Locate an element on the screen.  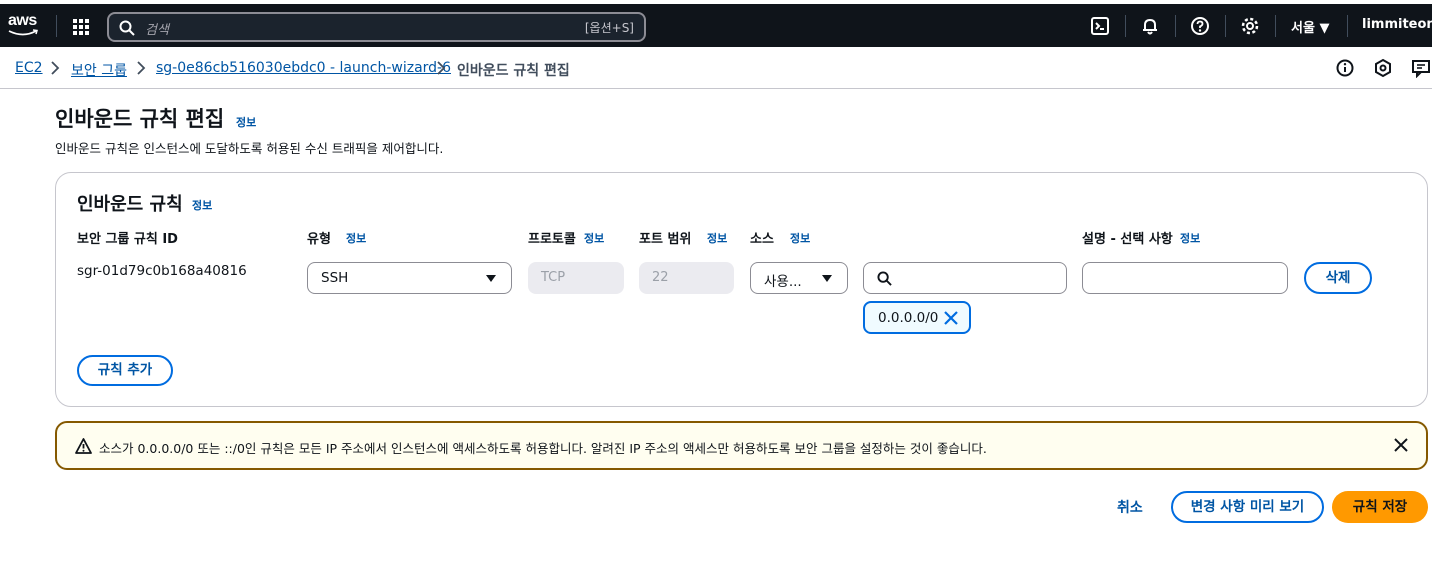
search-input: 검색 [옵션+S] is located at coordinates (376, 27).